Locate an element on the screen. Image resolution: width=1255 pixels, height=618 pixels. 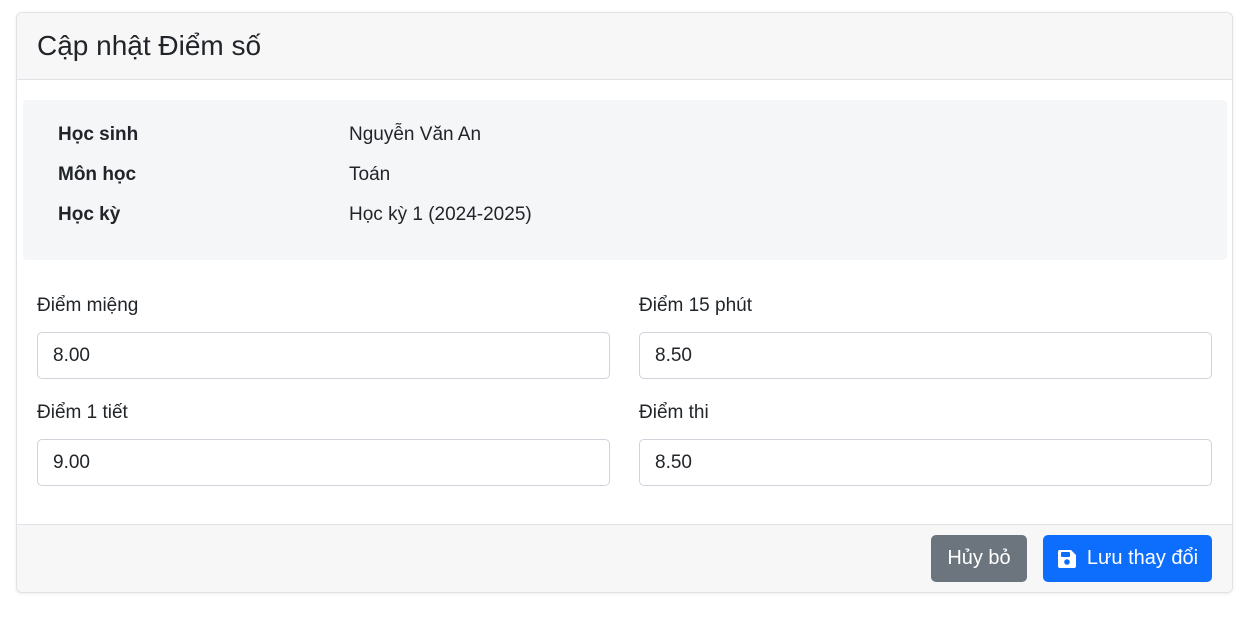
quiz15-score-input is located at coordinates (925, 355).